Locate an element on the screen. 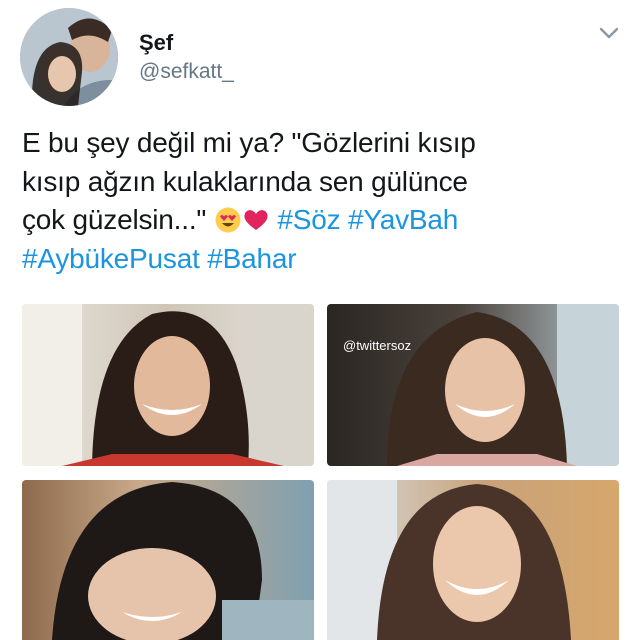  smiling-face-with-heart-eyes-icon is located at coordinates (228, 220).